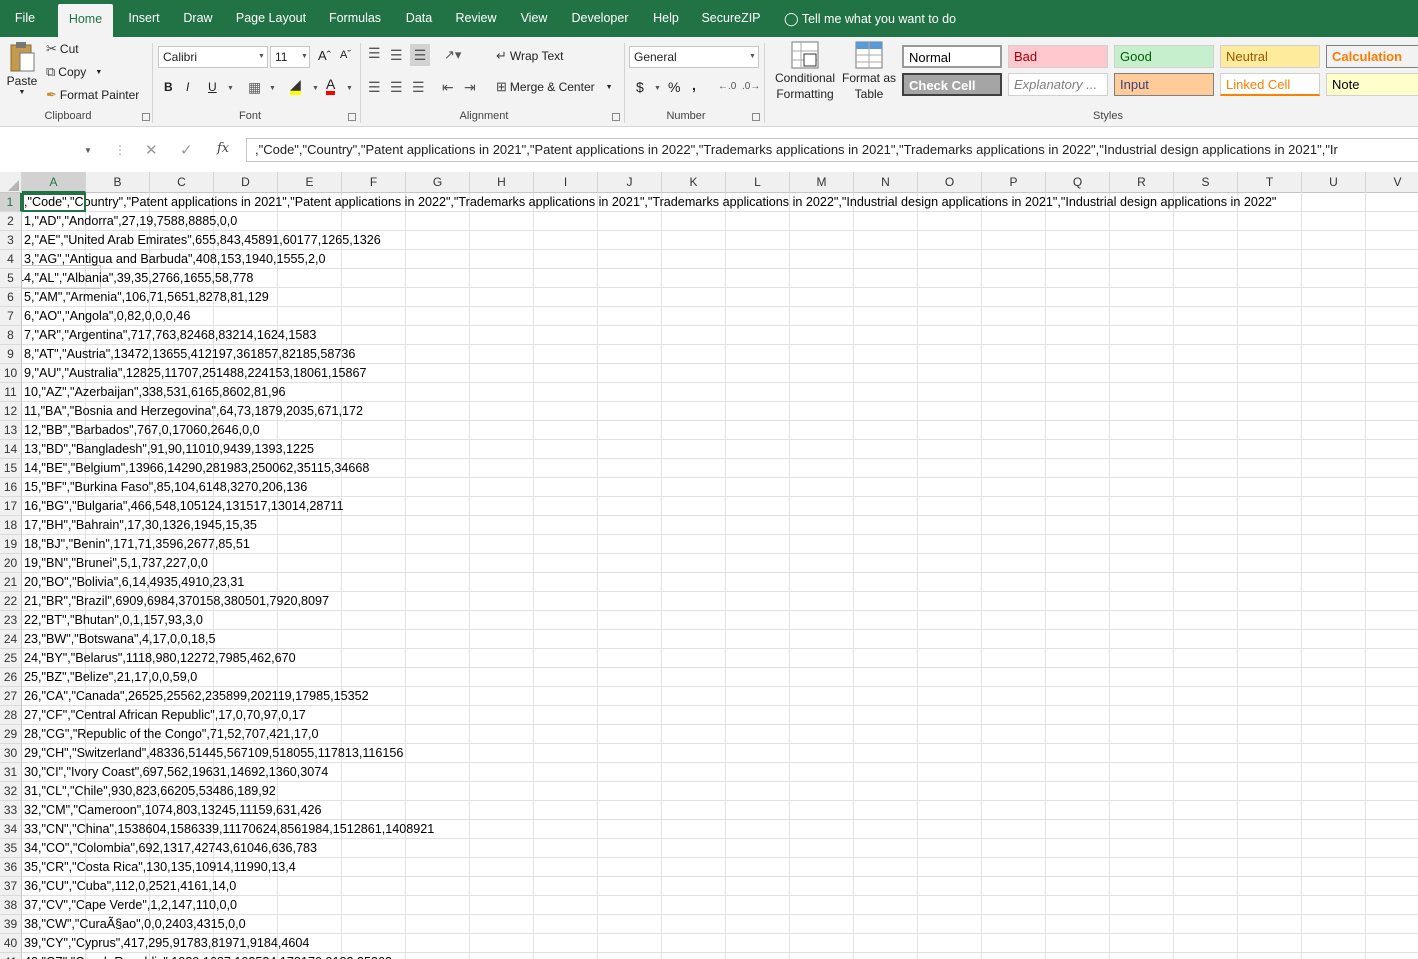  What do you see at coordinates (11, 924) in the screenshot?
I see `row-header: 39` at bounding box center [11, 924].